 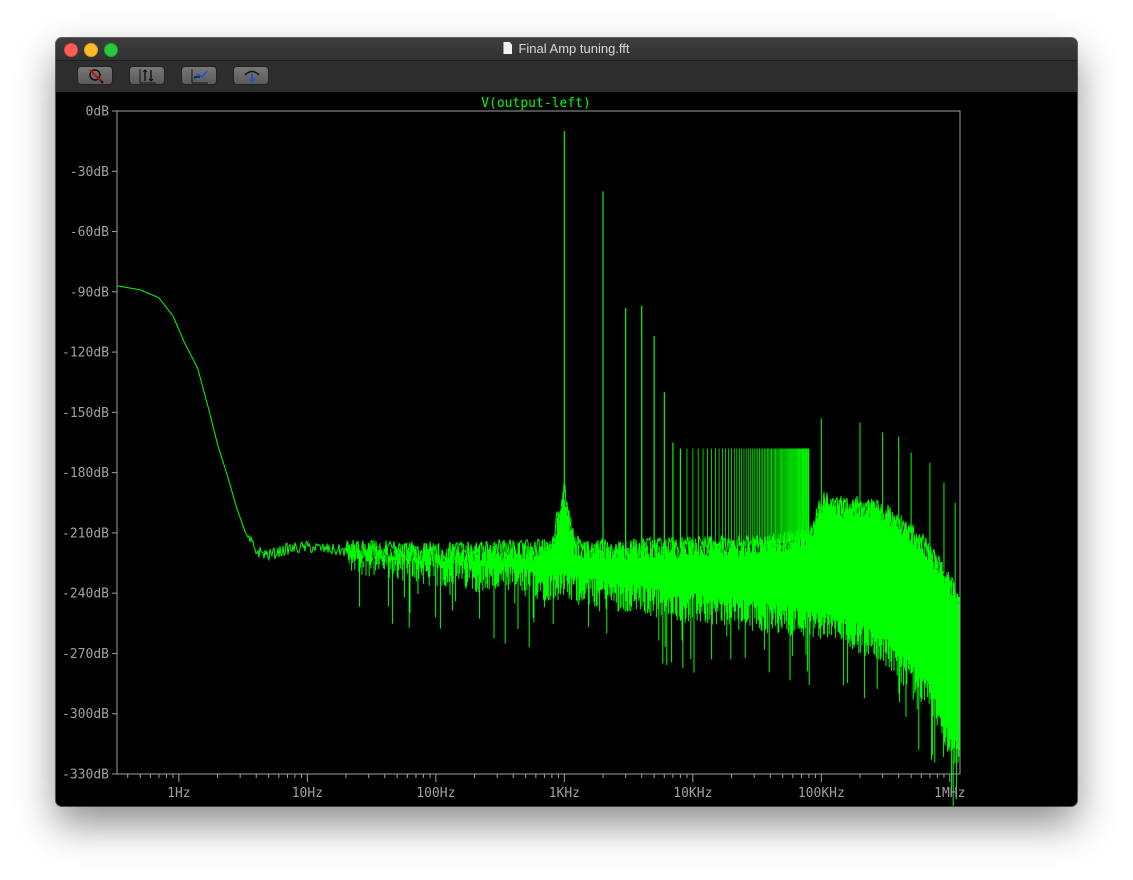 I want to click on pick-traces-icon, so click(x=252, y=76).